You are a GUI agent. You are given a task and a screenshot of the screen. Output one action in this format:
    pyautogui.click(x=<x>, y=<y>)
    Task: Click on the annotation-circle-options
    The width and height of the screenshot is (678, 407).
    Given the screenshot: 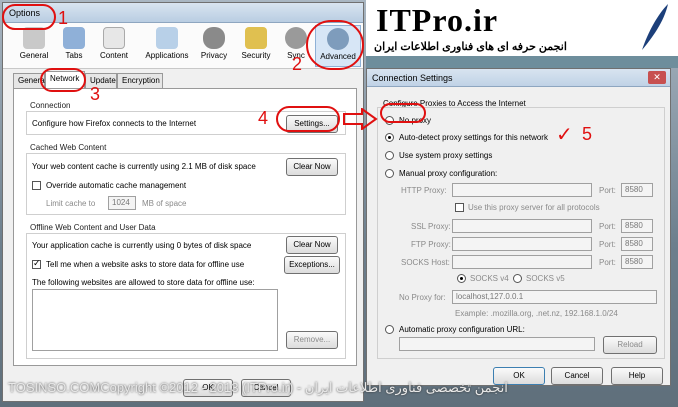 What is the action you would take?
    pyautogui.click(x=29, y=17)
    